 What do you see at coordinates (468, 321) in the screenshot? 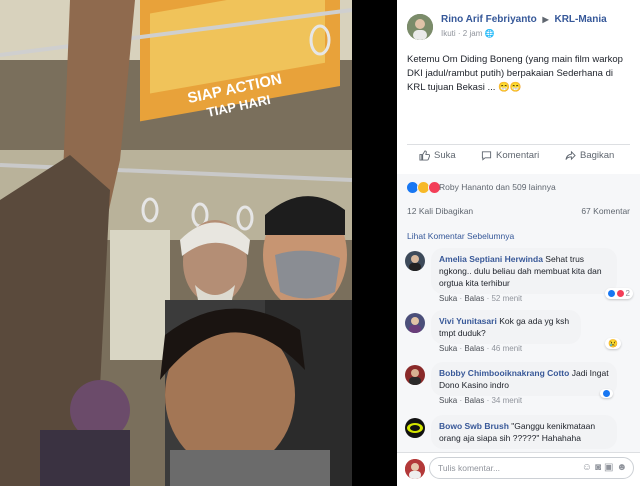
I see `commenter-name: Vivi Yunitasari` at bounding box center [468, 321].